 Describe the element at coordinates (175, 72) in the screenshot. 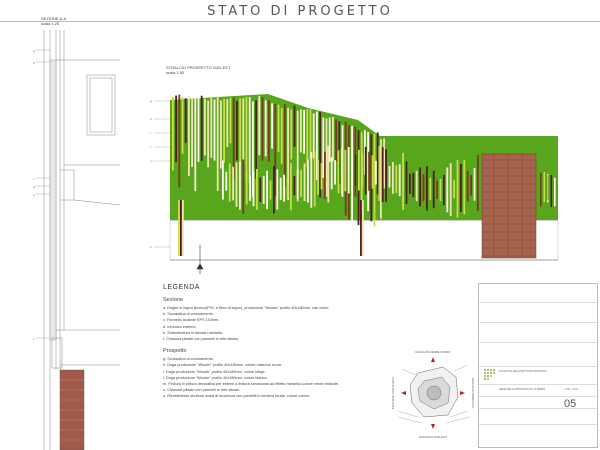

I see `elevation-scale: scala 1:50` at that location.